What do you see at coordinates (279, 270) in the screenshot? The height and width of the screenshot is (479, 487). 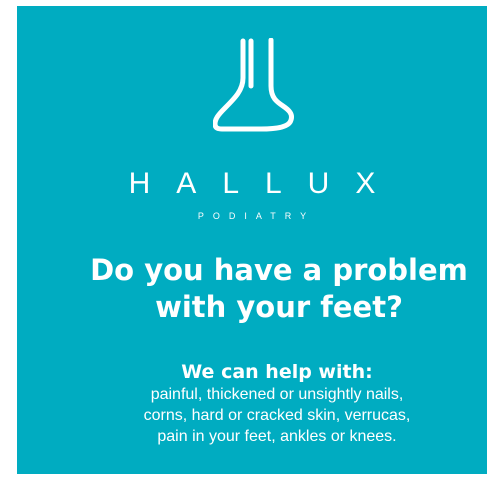 I see `headline-line-1: Do you have a problem` at bounding box center [279, 270].